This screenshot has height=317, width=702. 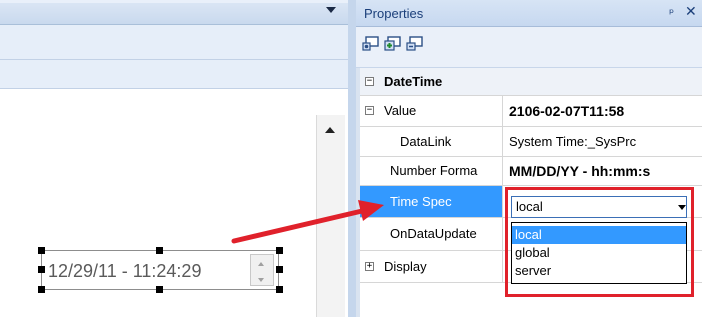 What do you see at coordinates (431, 234) in the screenshot?
I see `property-name: OnDataUpdate` at bounding box center [431, 234].